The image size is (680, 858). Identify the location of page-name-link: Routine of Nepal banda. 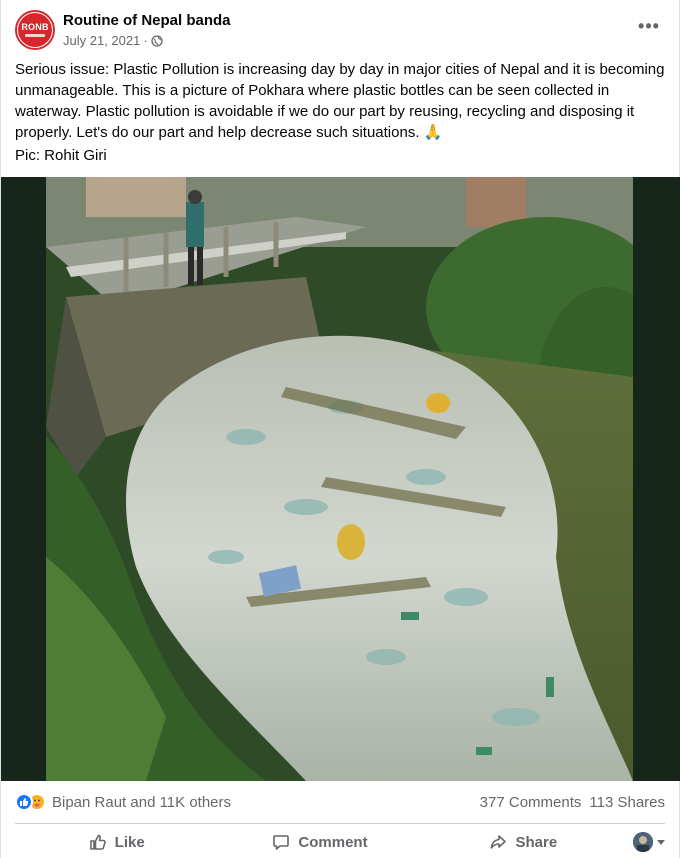
(147, 21).